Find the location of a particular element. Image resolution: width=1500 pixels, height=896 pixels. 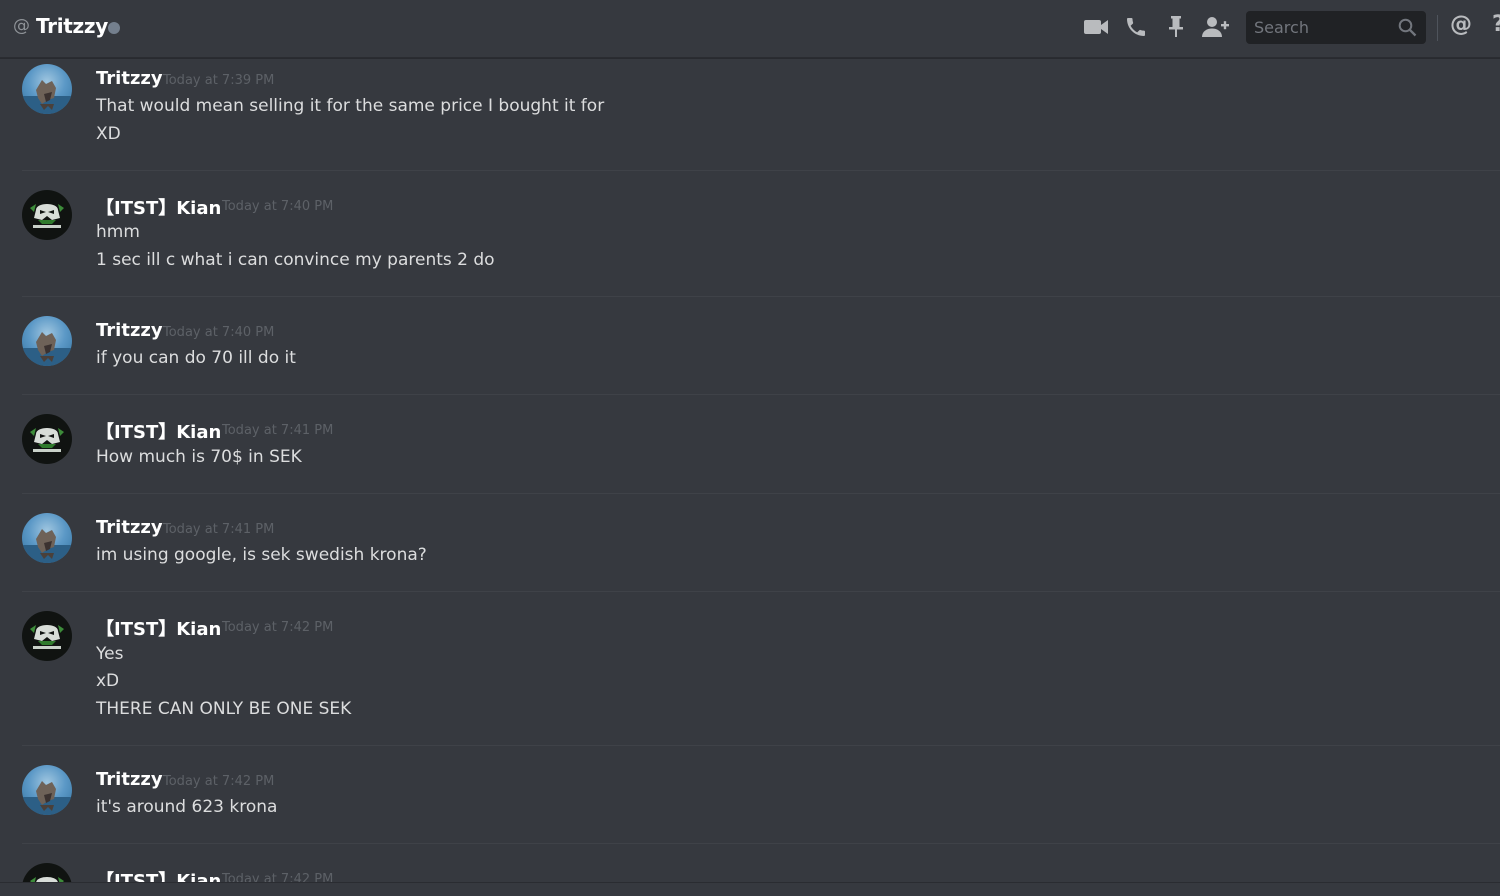

message-text: Yes is located at coordinates (110, 654).